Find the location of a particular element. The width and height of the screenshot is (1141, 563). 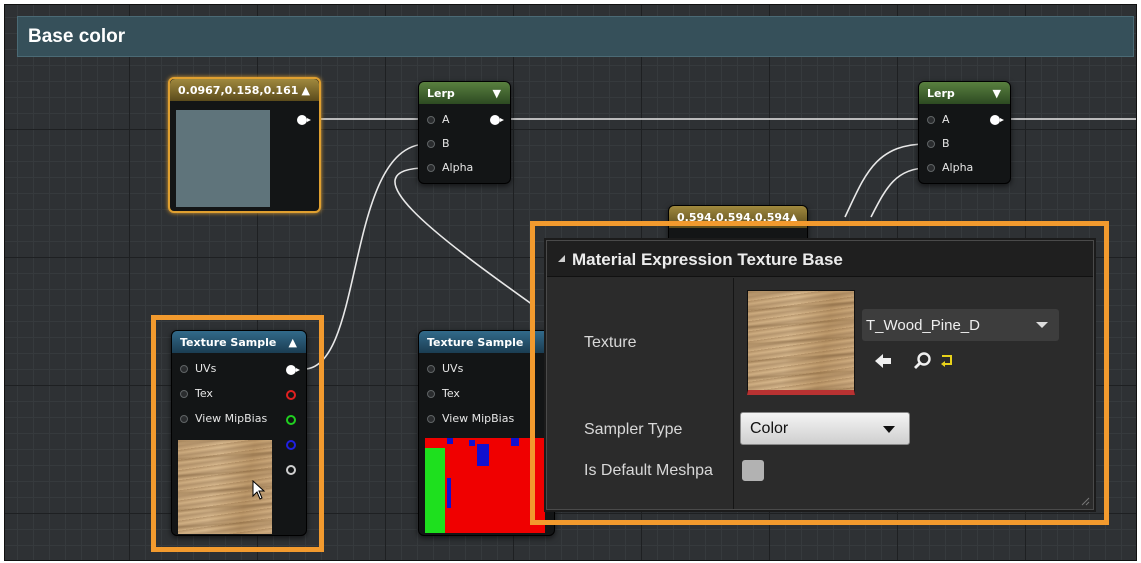

input-pin-tex: Tex is located at coordinates (443, 395).